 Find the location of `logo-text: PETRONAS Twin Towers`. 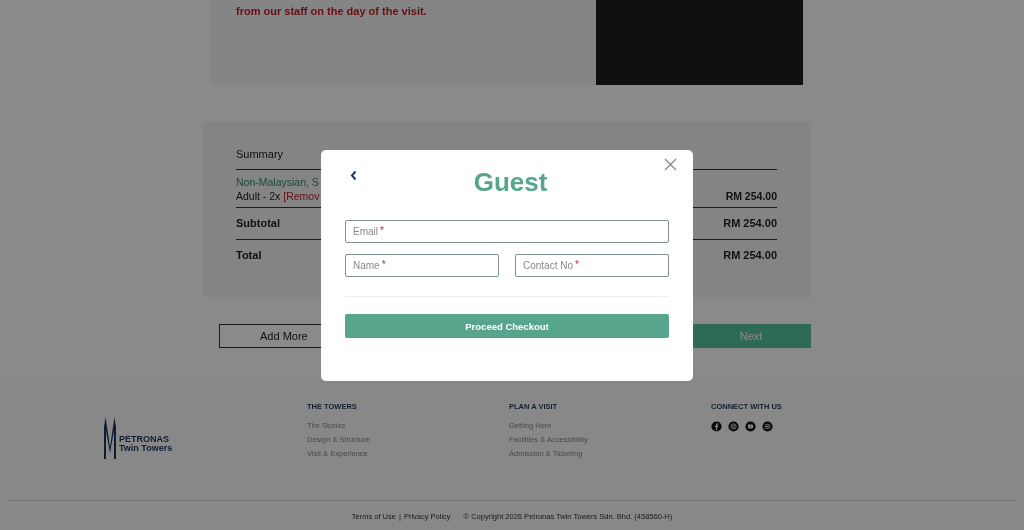

logo-text: PETRONAS Twin Towers is located at coordinates (146, 444).